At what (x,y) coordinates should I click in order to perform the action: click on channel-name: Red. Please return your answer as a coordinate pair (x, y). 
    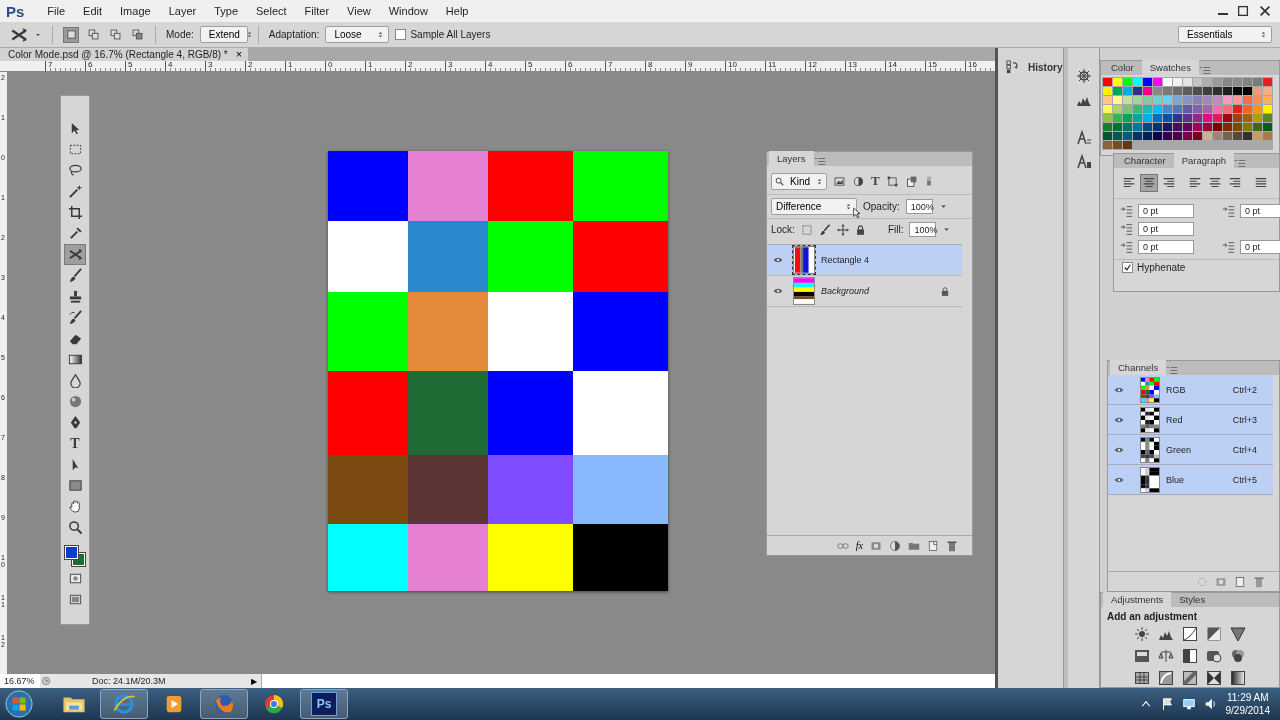
    Looking at the image, I should click on (1174, 419).